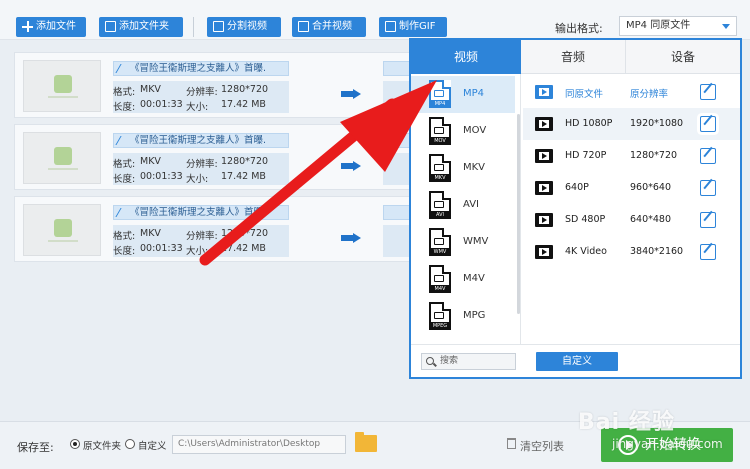  What do you see at coordinates (584, 94) in the screenshot?
I see `resolution-name: 同原文件` at bounding box center [584, 94].